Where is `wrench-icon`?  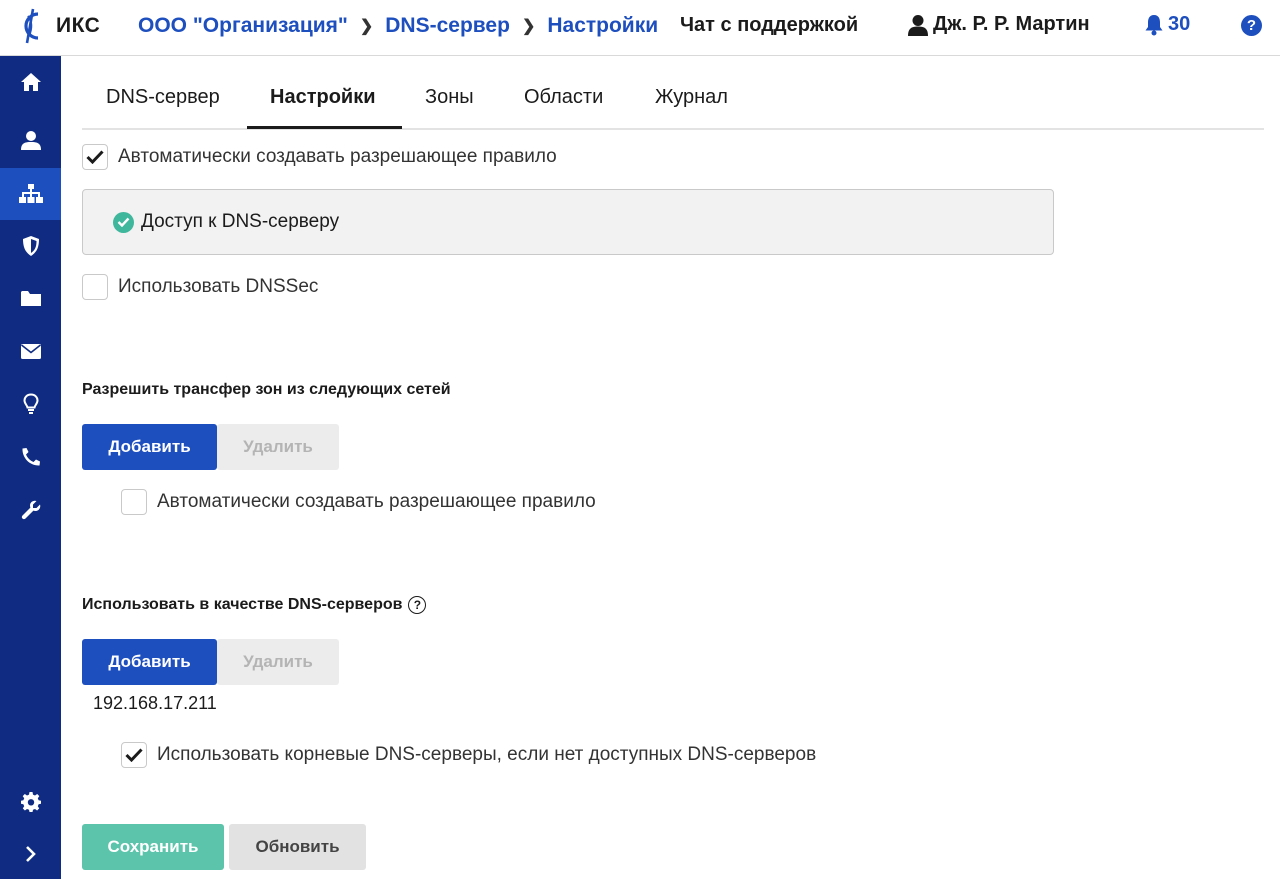 wrench-icon is located at coordinates (30, 510).